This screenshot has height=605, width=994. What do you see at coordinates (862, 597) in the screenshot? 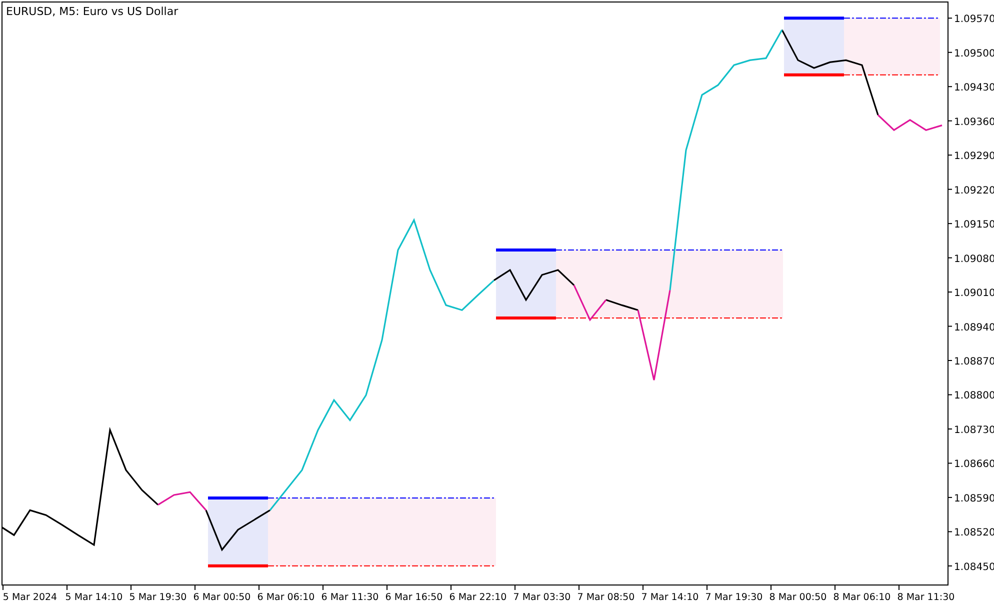
I see `x-axis-label: 8 Mar 06:10` at bounding box center [862, 597].